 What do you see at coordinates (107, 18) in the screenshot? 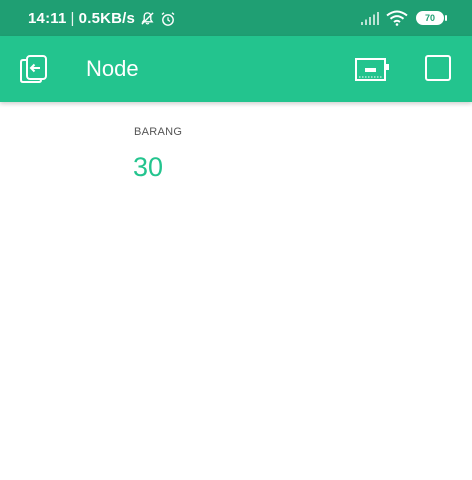
I see `network-speed: 0.5KB/s` at bounding box center [107, 18].